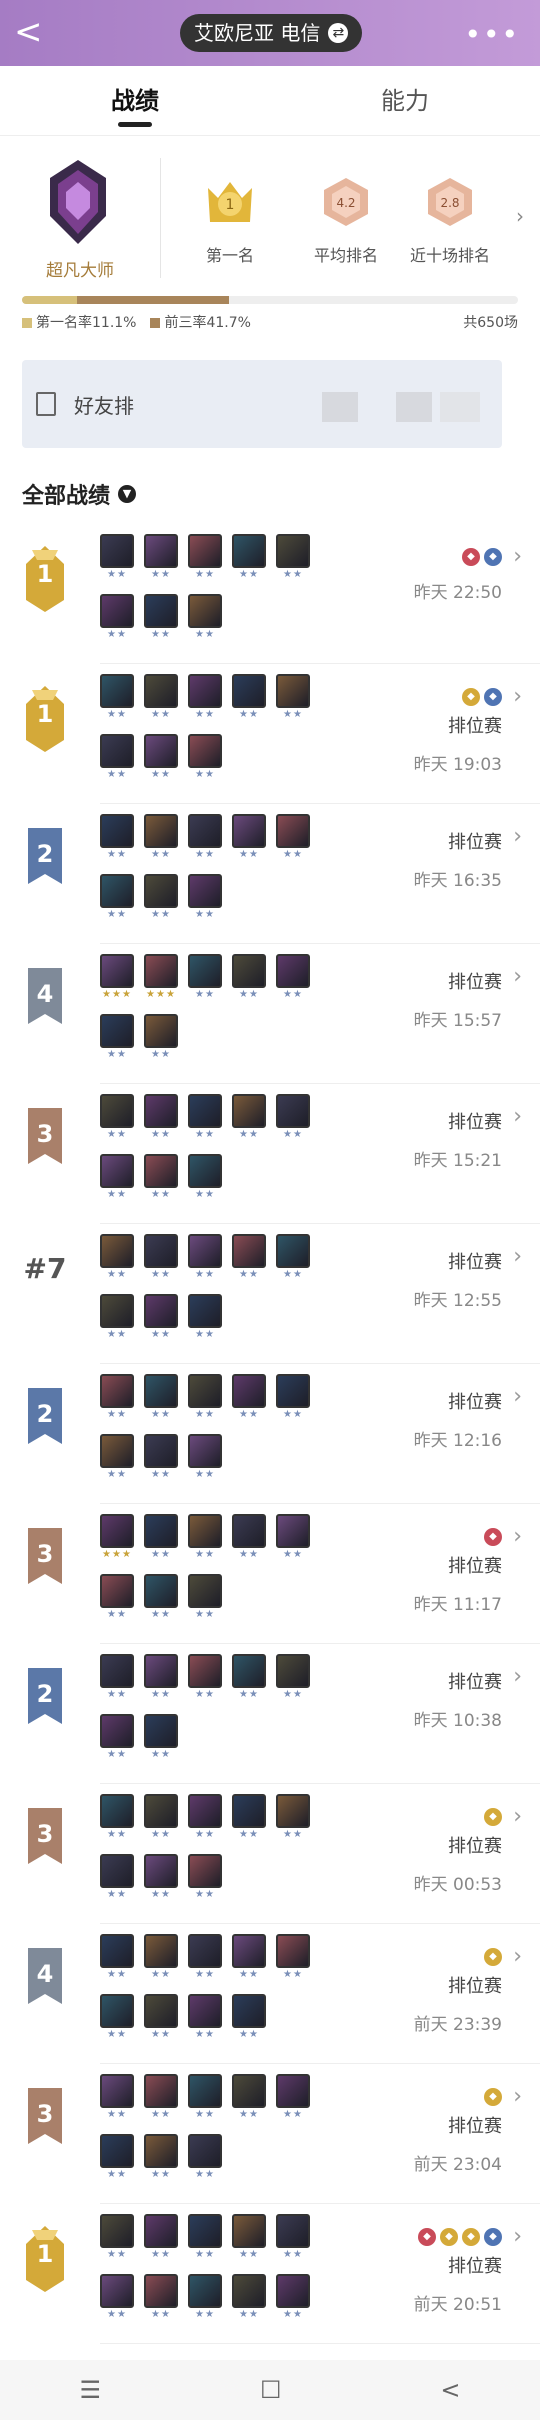  What do you see at coordinates (284, 2134) in the screenshot?
I see `match-row: 3 ★★ ★★ ★★ ★★ ★★ ★★ ★★ ★★ ◆ 排位赛 前天 23:04 ›` at bounding box center [284, 2134].